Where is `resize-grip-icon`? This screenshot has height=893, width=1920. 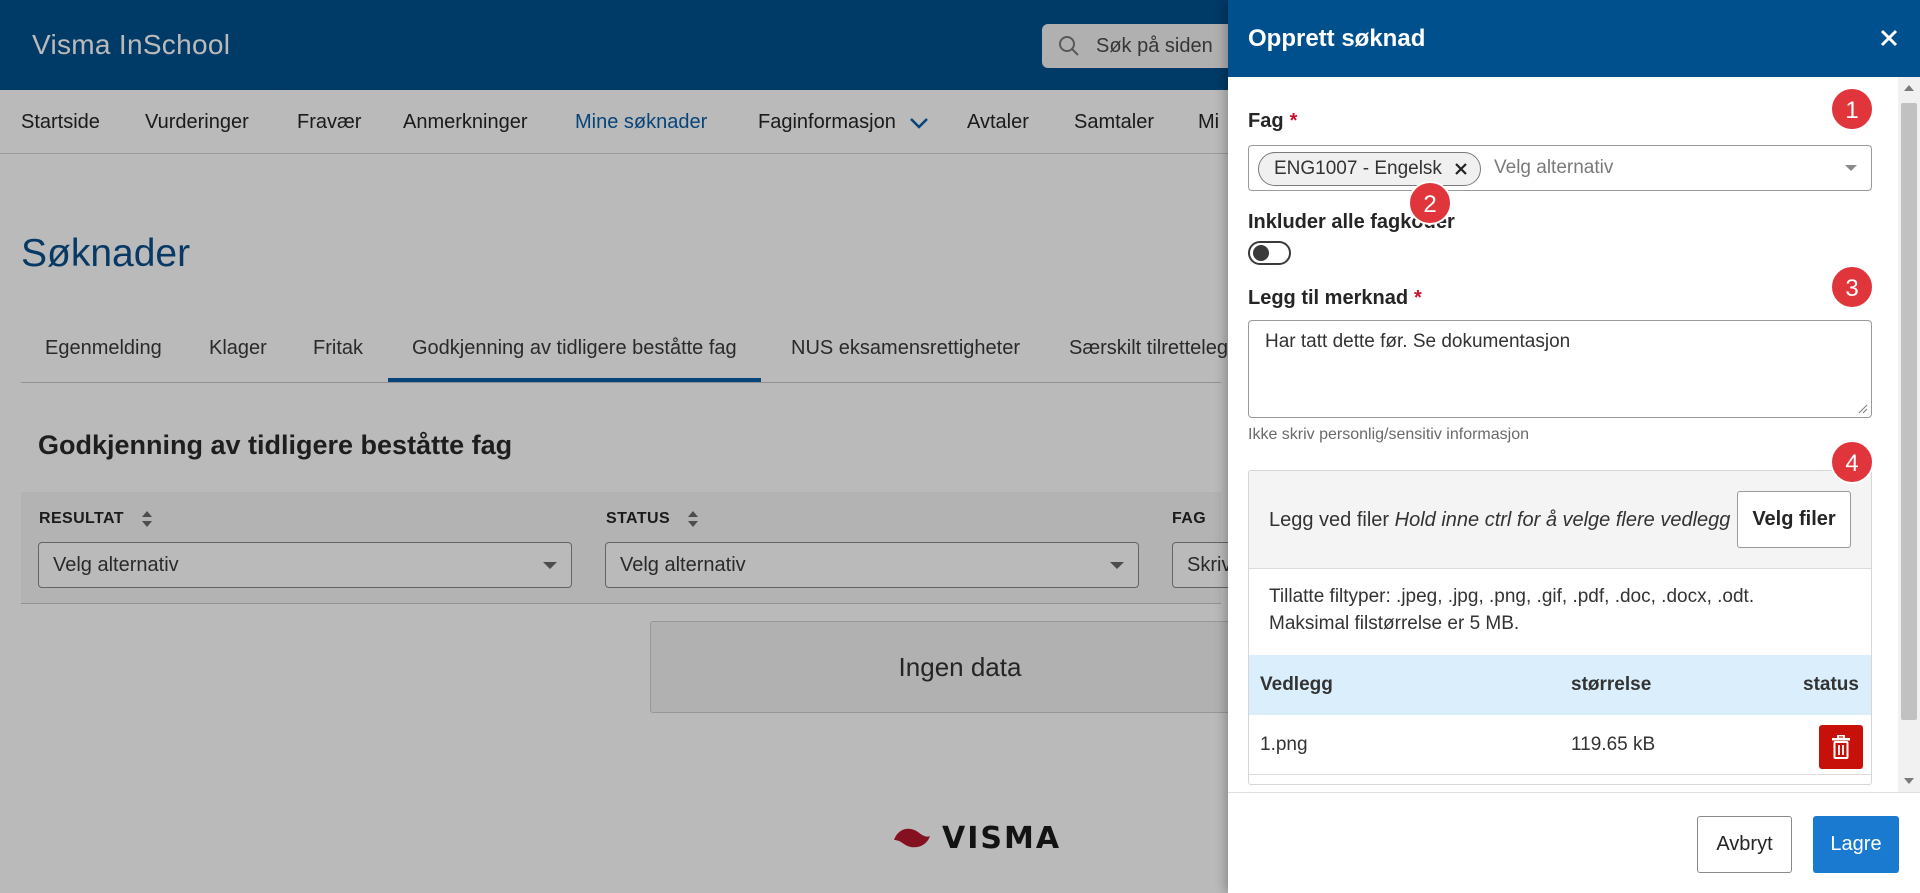
resize-grip-icon is located at coordinates (1863, 409).